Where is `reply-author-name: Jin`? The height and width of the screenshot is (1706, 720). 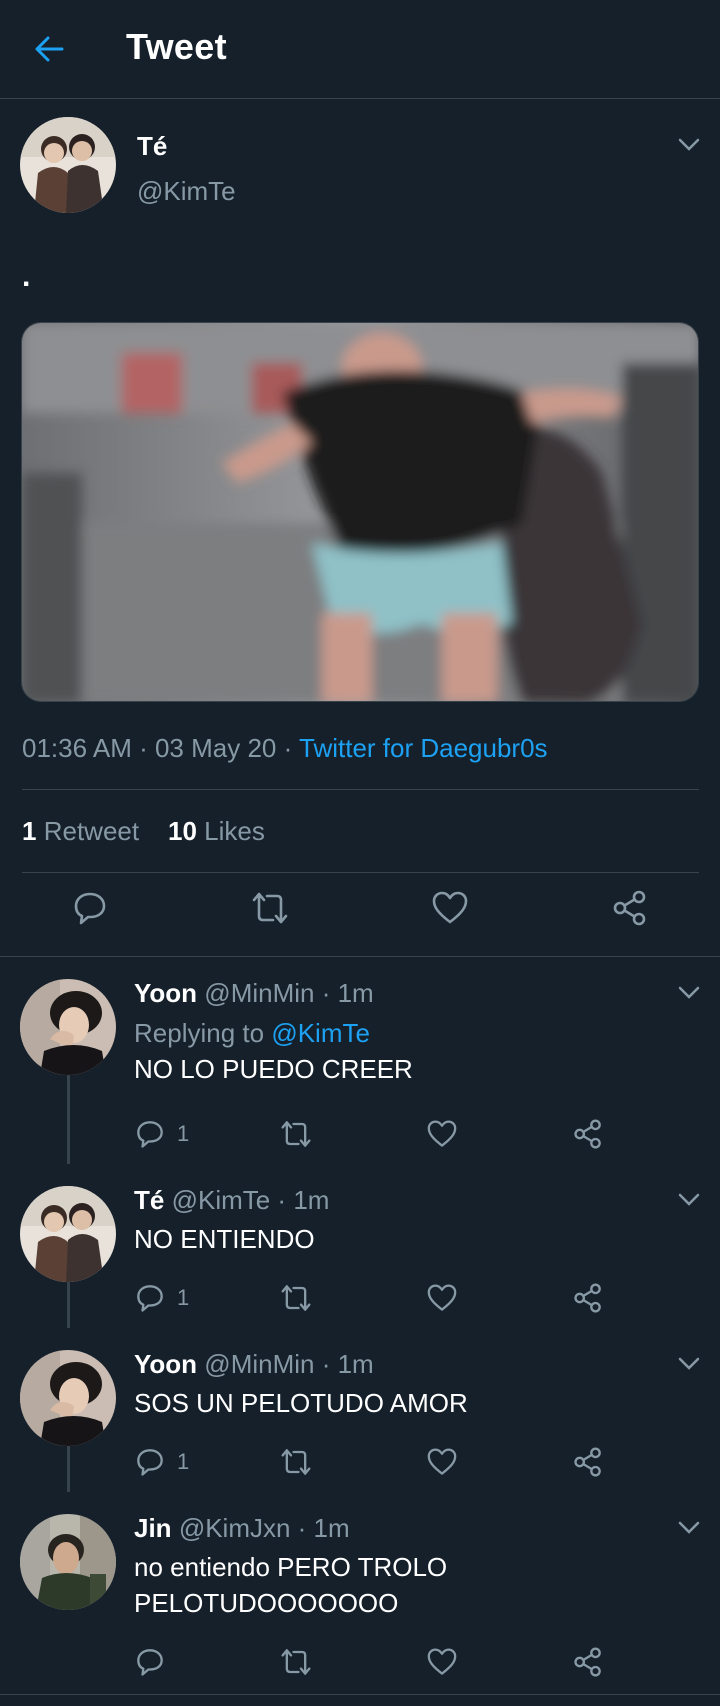
reply-author-name: Jin is located at coordinates (153, 1528).